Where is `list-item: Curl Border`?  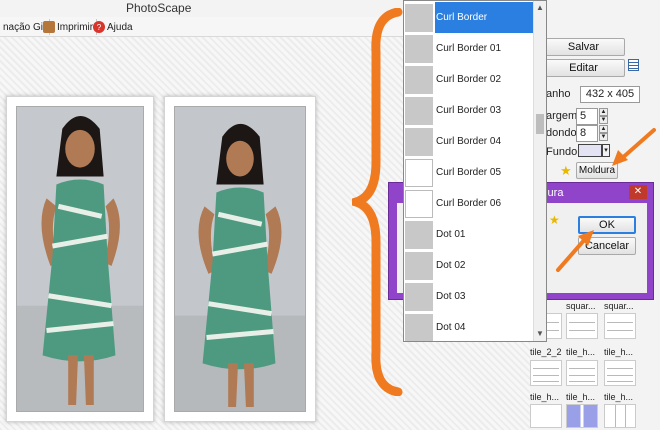 list-item: Curl Border is located at coordinates (469, 17).